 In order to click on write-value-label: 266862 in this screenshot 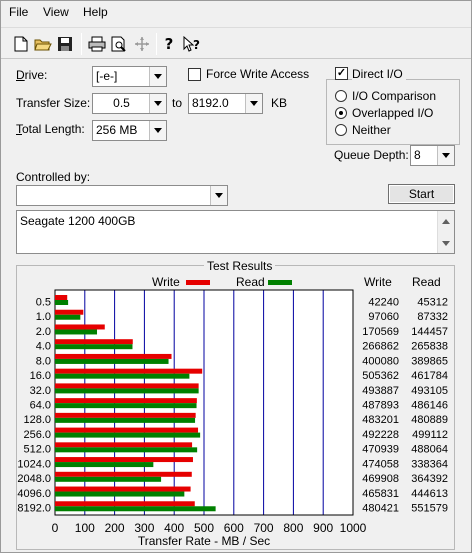, I will do `click(380, 347)`.